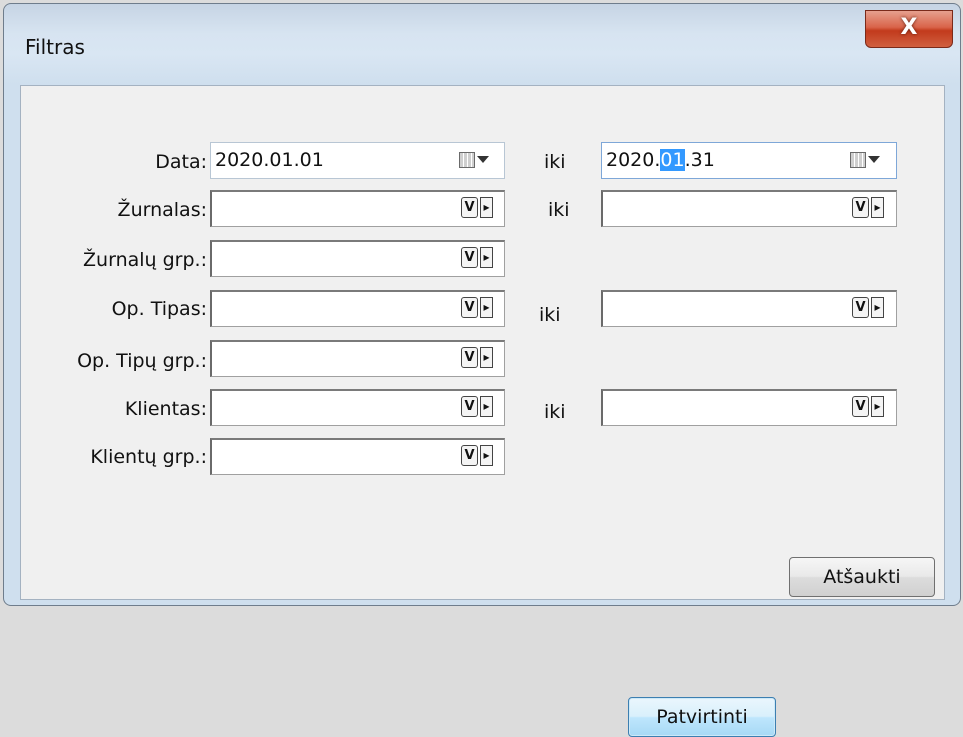 The image size is (963, 737). Describe the element at coordinates (749, 160) in the screenshot. I see `date-to-field: 2020.01.31` at that location.